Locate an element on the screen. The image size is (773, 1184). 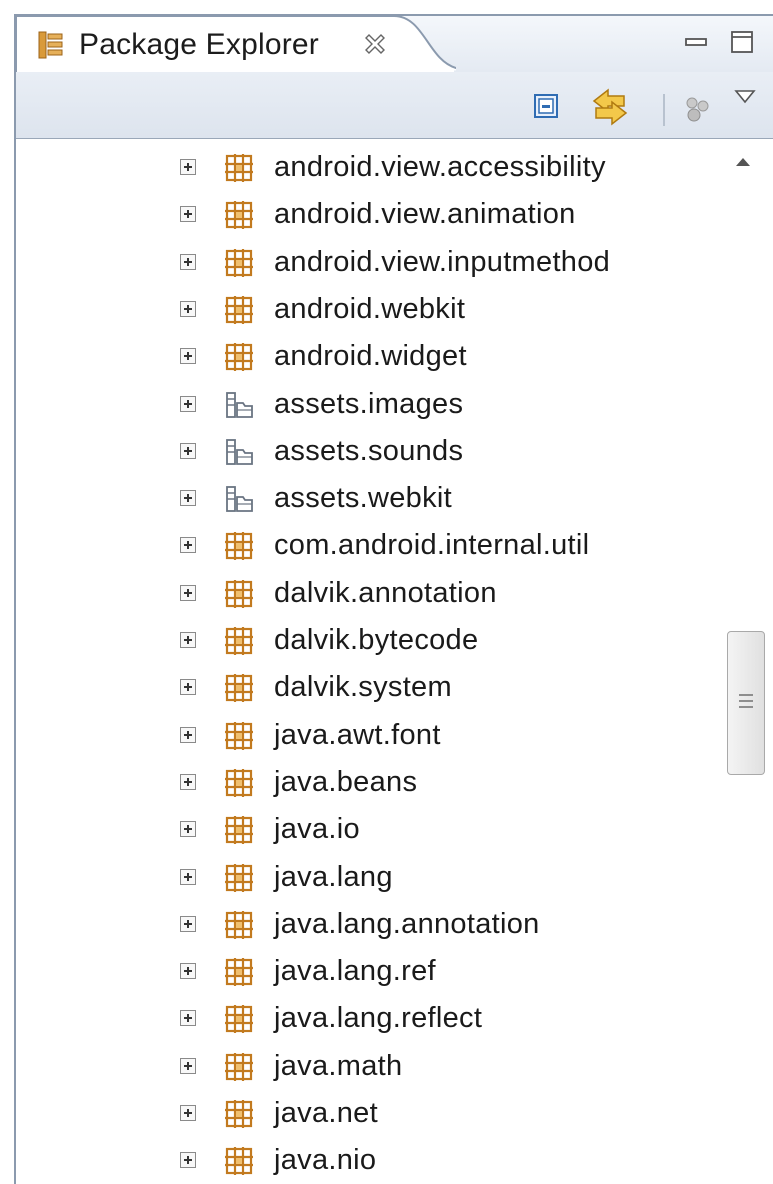
tree-item: android.view.accessibility is located at coordinates (366, 169).